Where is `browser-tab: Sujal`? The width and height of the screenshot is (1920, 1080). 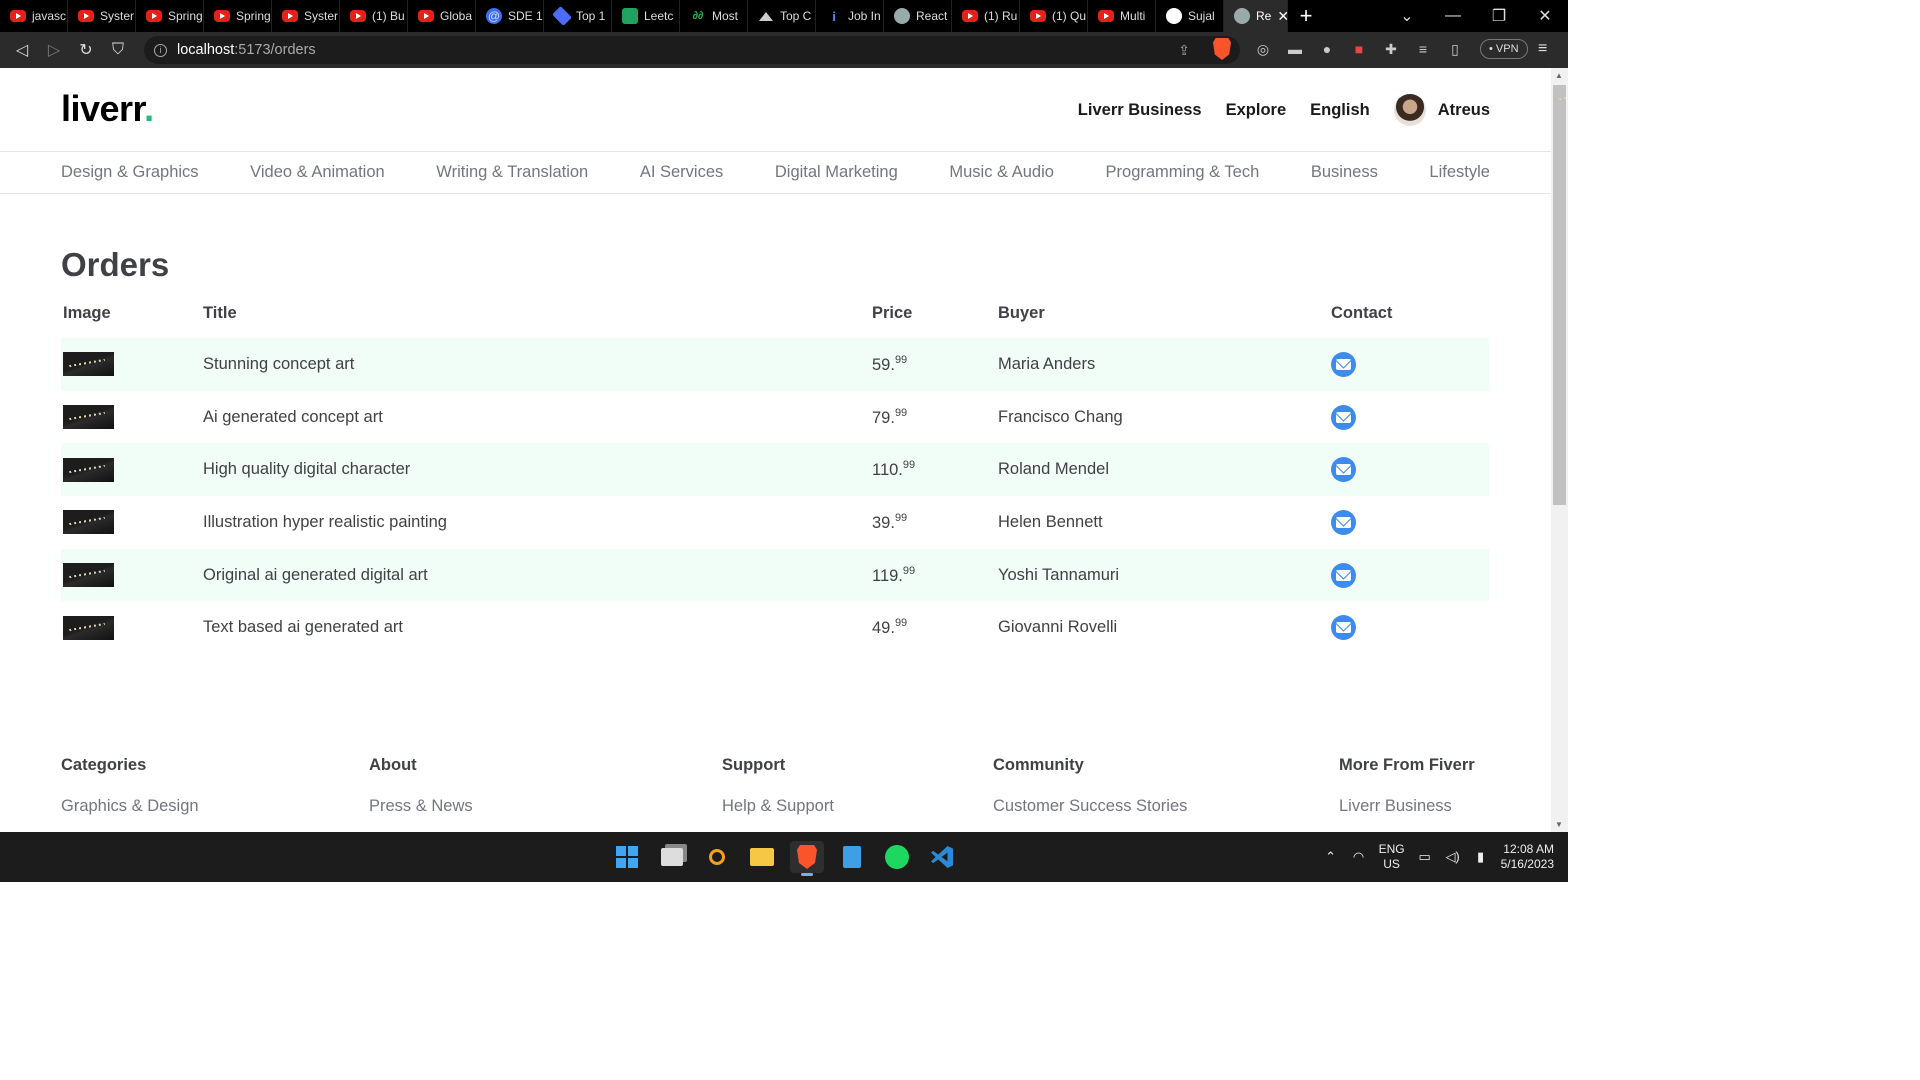
browser-tab: Sujal is located at coordinates (1190, 16).